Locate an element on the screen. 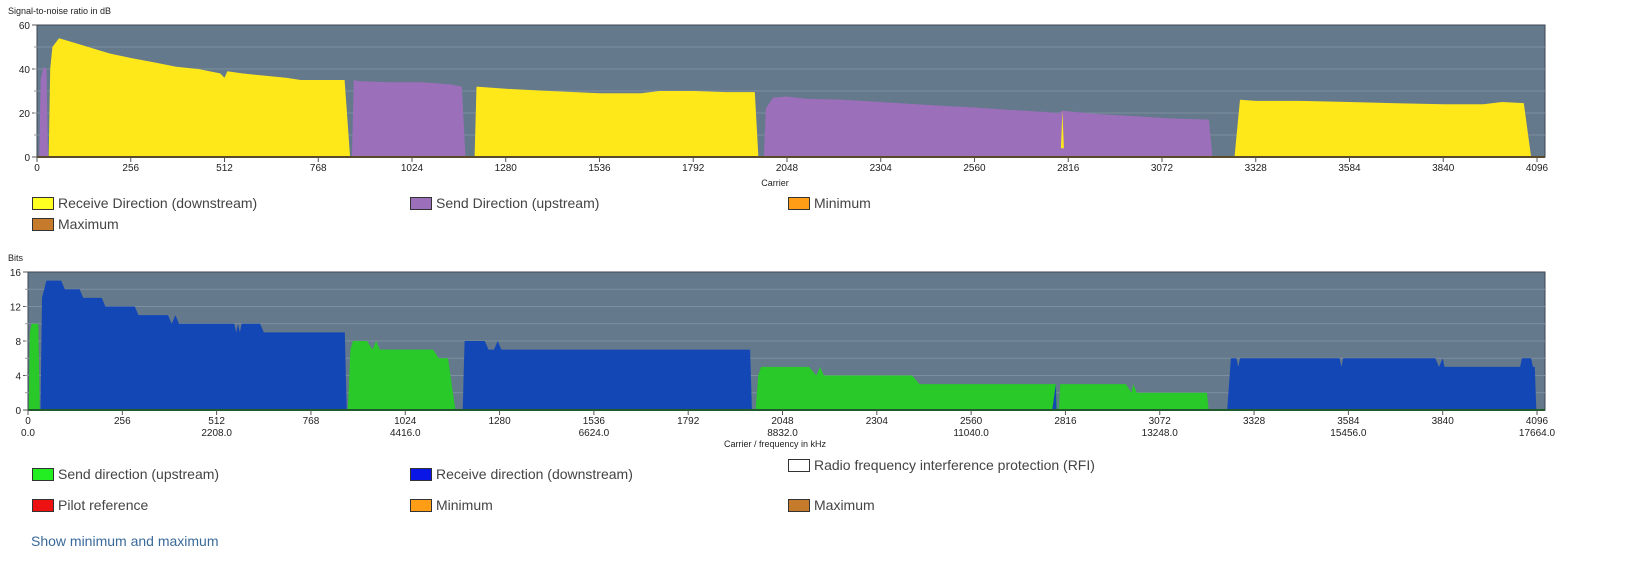 This screenshot has height=583, width=1630. x-tick-label: 512 is located at coordinates (216, 421).